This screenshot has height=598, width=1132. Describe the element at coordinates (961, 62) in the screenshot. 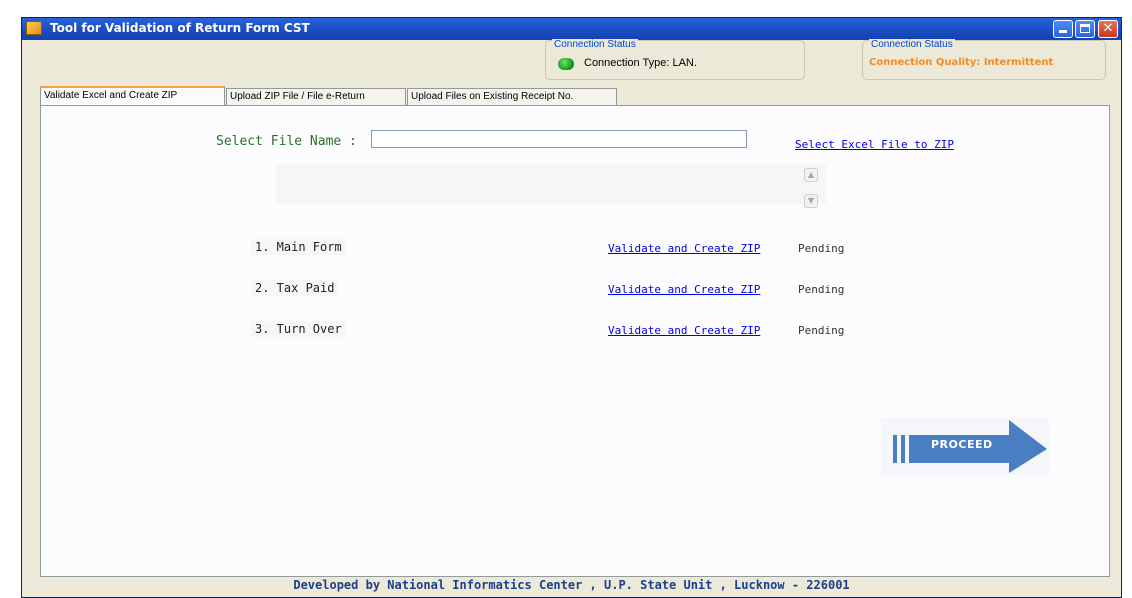

I see `connection-quality-text: Connection Quality: Intermittent` at that location.